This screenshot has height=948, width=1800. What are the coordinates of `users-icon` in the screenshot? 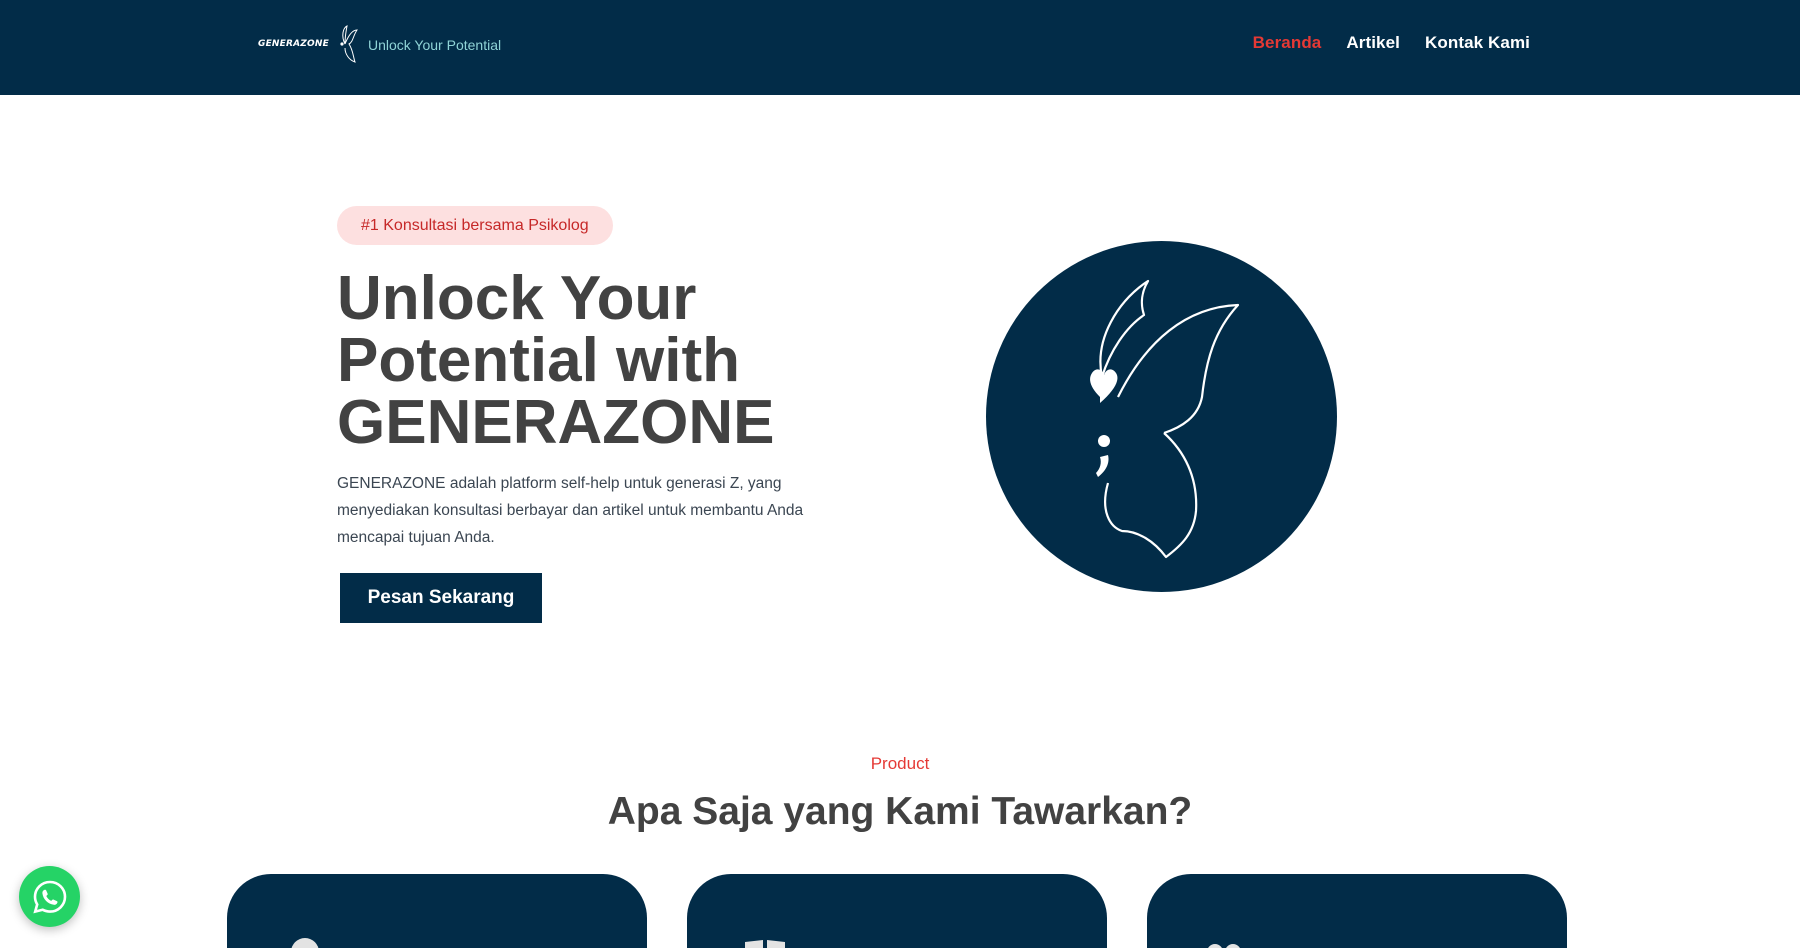 It's located at (1224, 946).